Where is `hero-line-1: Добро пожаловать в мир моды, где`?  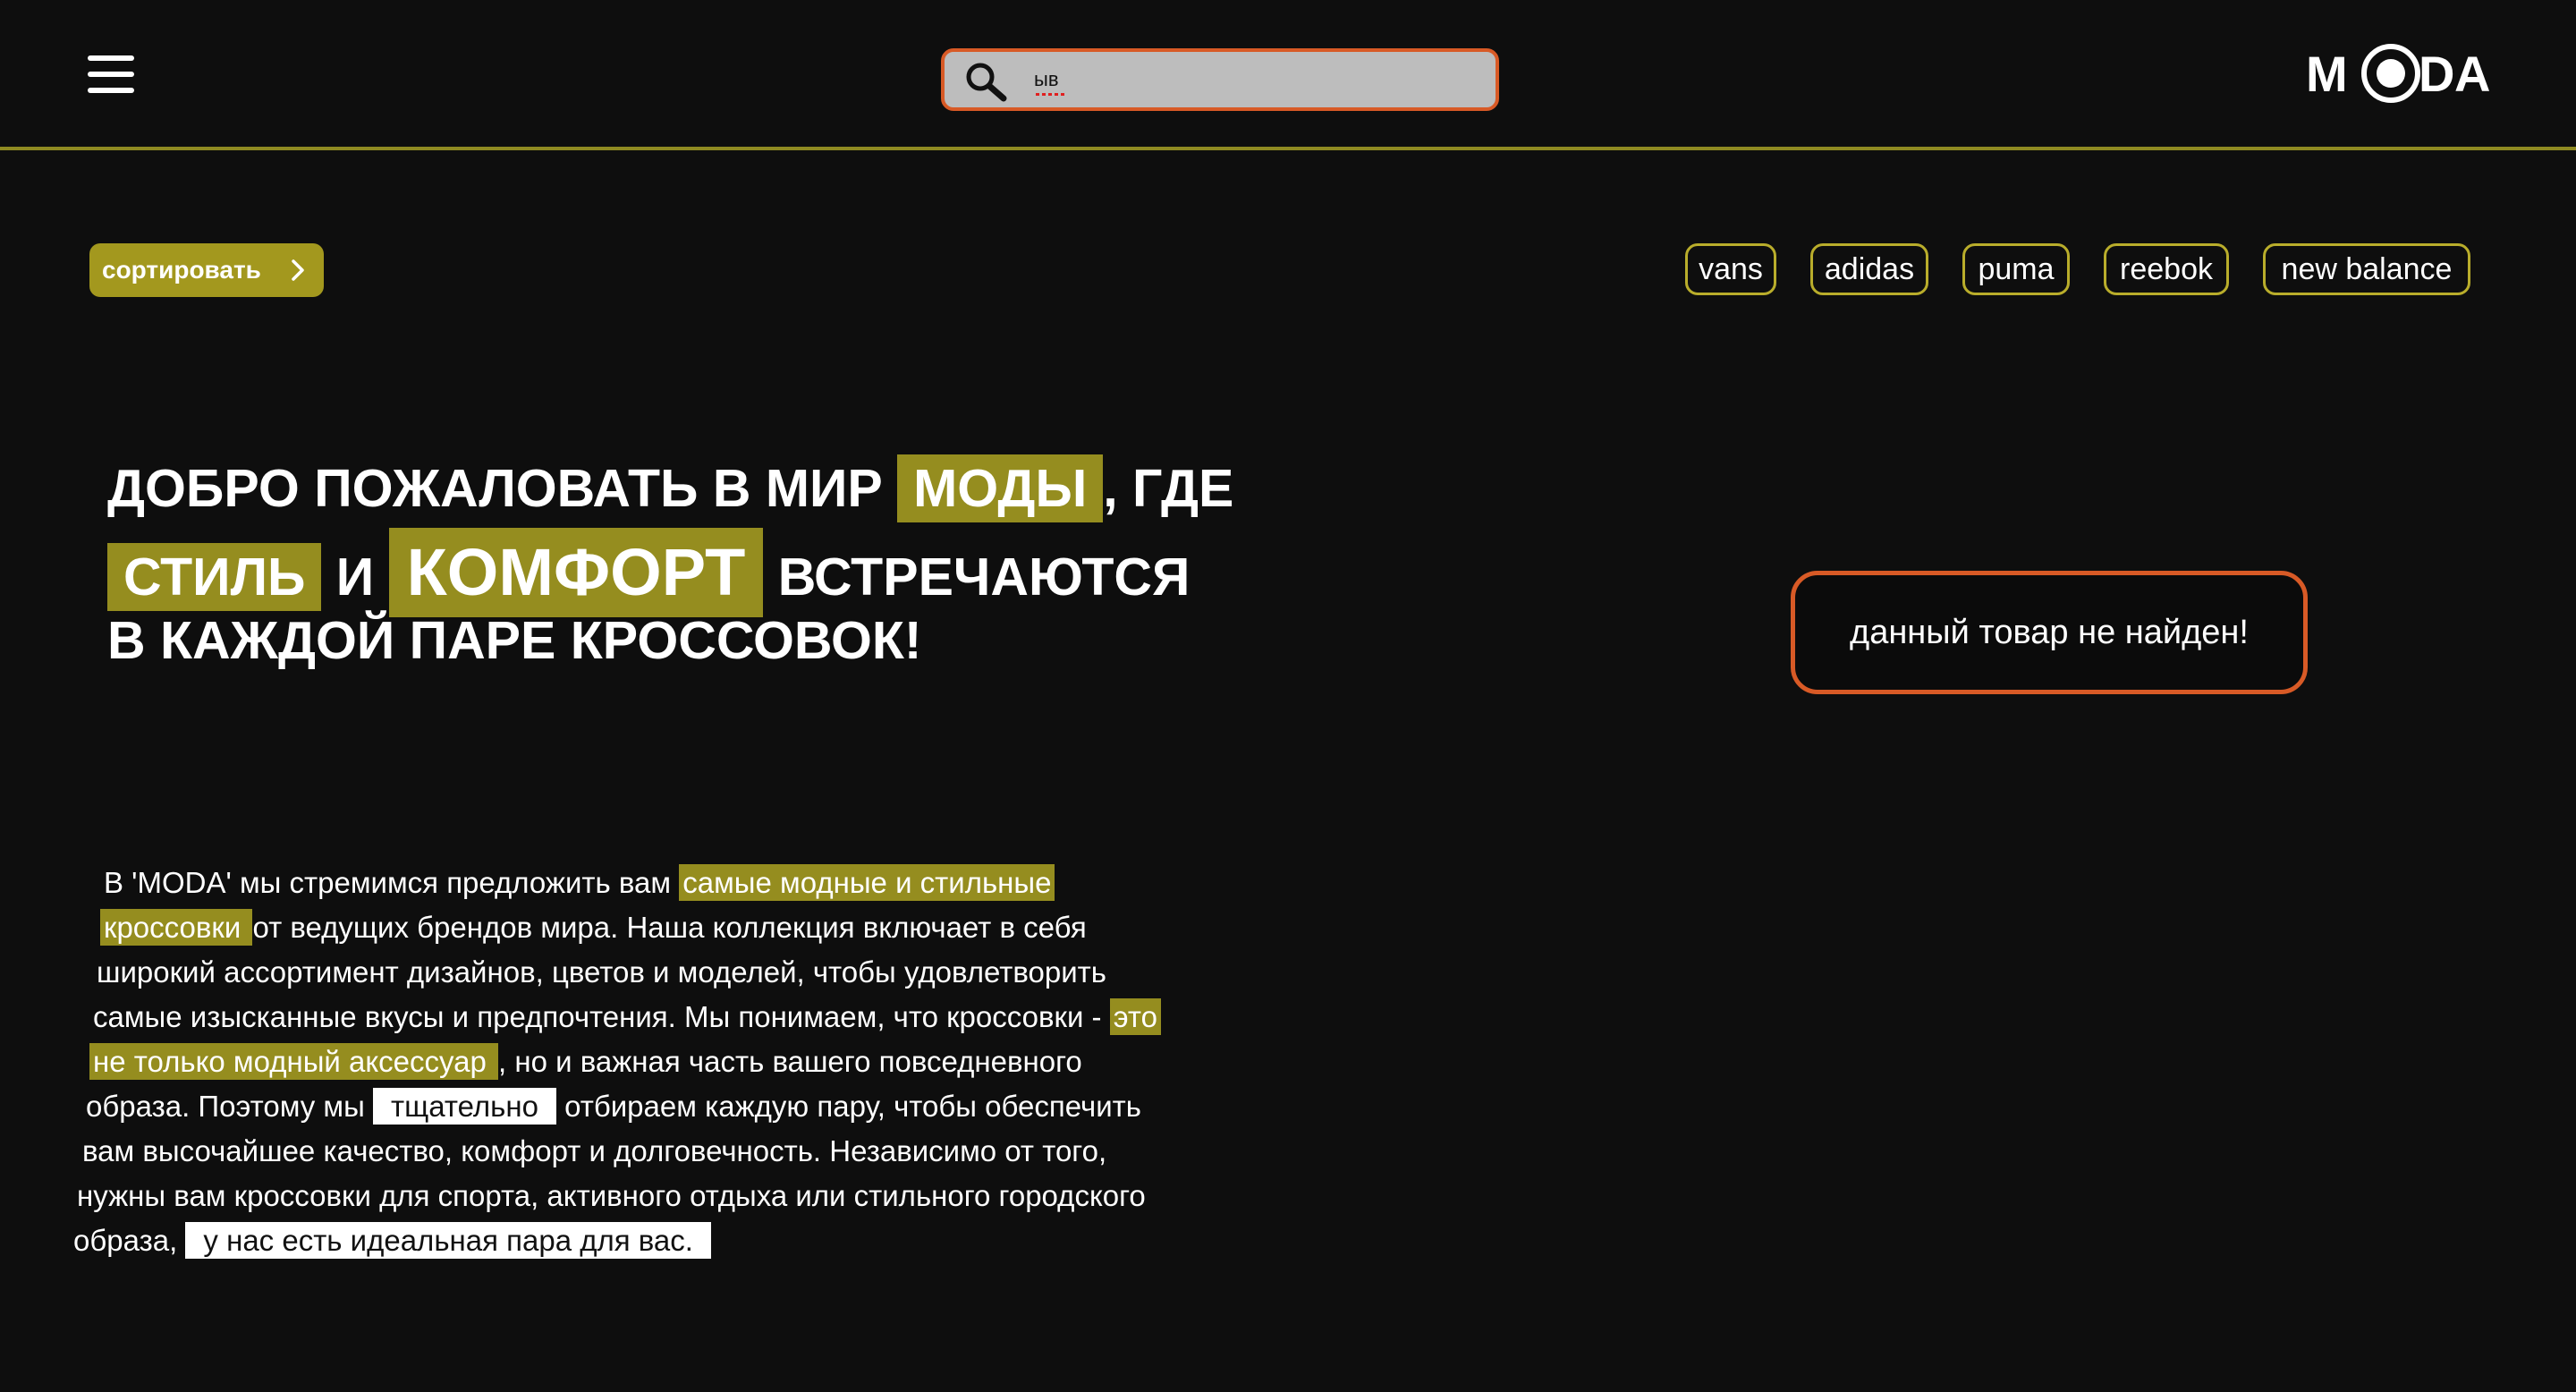
hero-line-1: Добро пожаловать в мир моды, где is located at coordinates (697, 488).